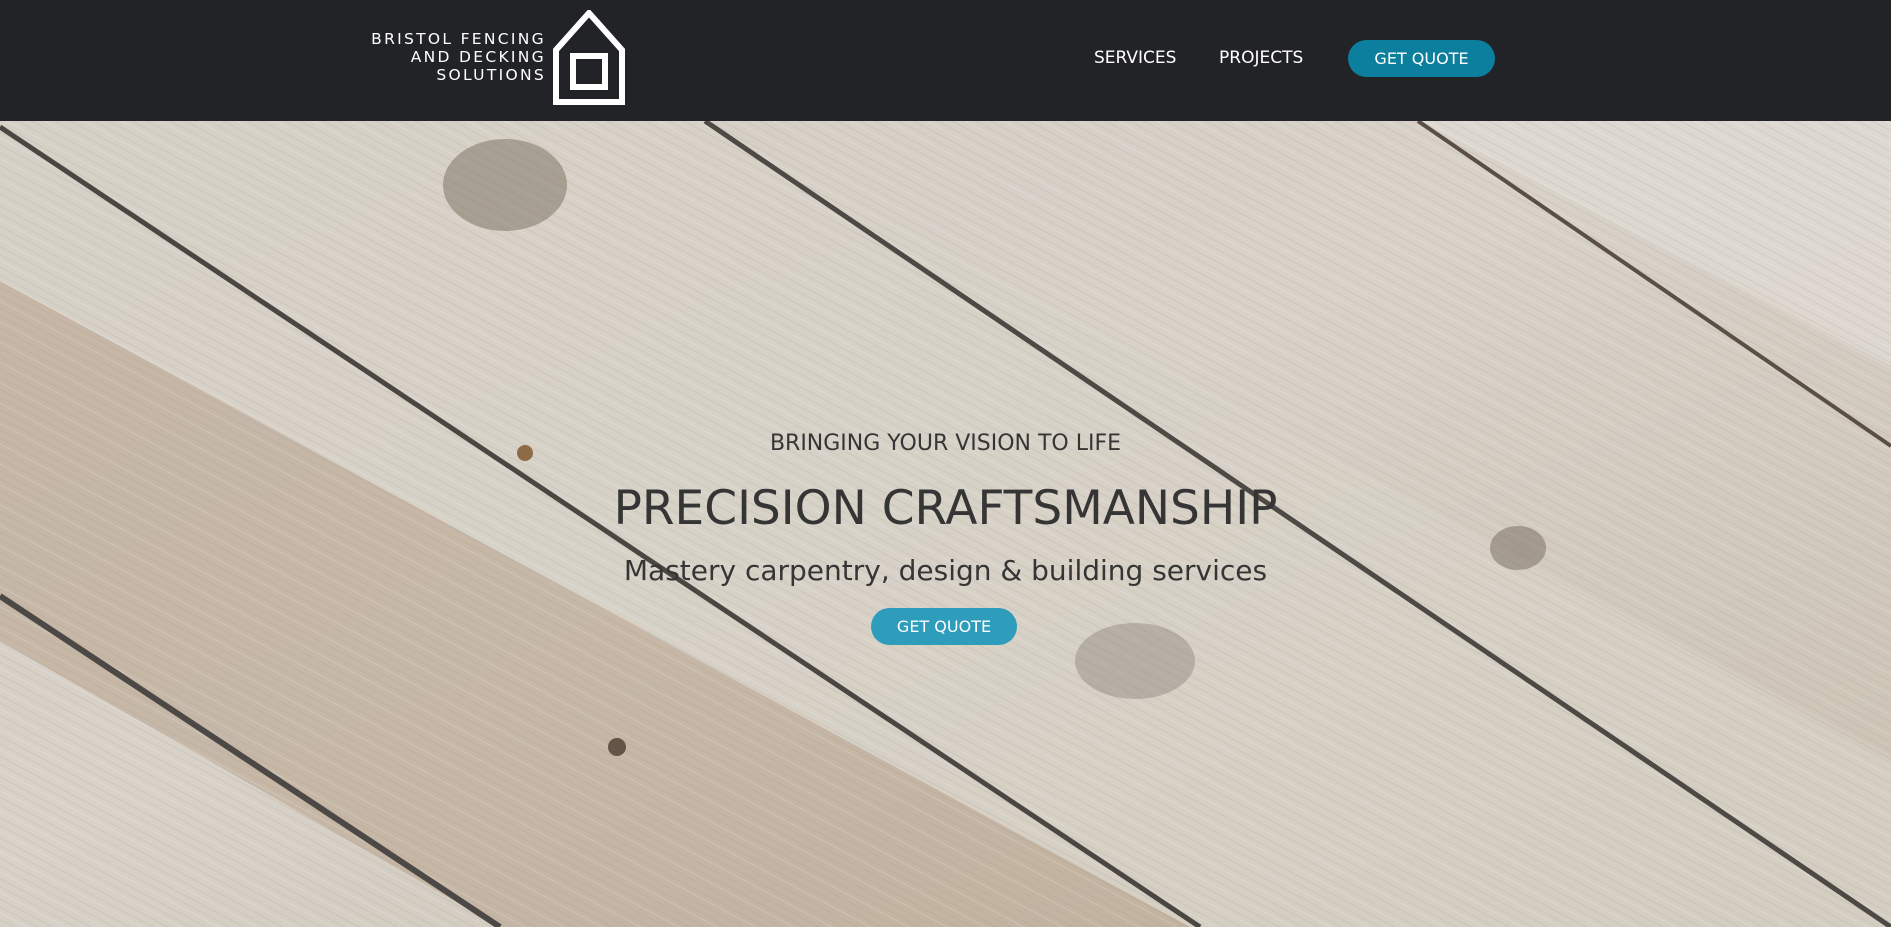 The height and width of the screenshot is (927, 1891). I want to click on hero-title: PRECISION CRAFTSMANSHIP, so click(945, 508).